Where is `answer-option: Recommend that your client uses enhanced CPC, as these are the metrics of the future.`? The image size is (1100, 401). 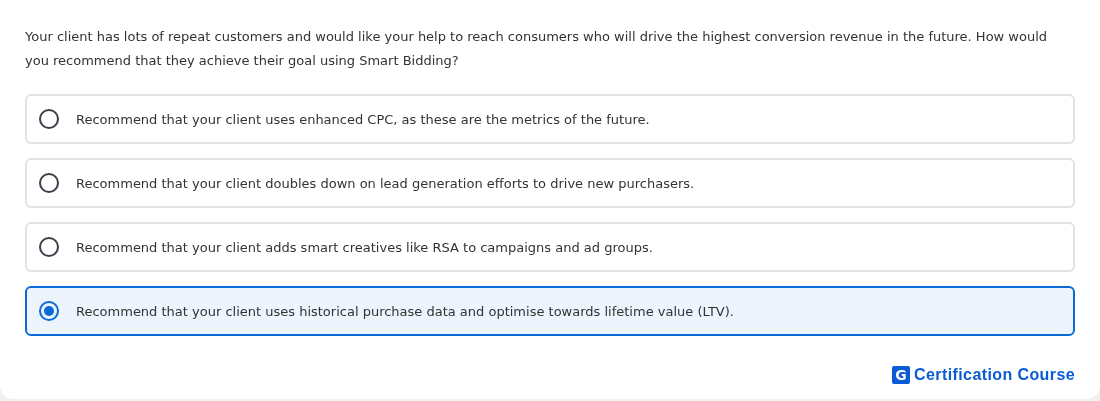 answer-option: Recommend that your client uses enhanced CPC, as these are the metrics of the future. is located at coordinates (550, 119).